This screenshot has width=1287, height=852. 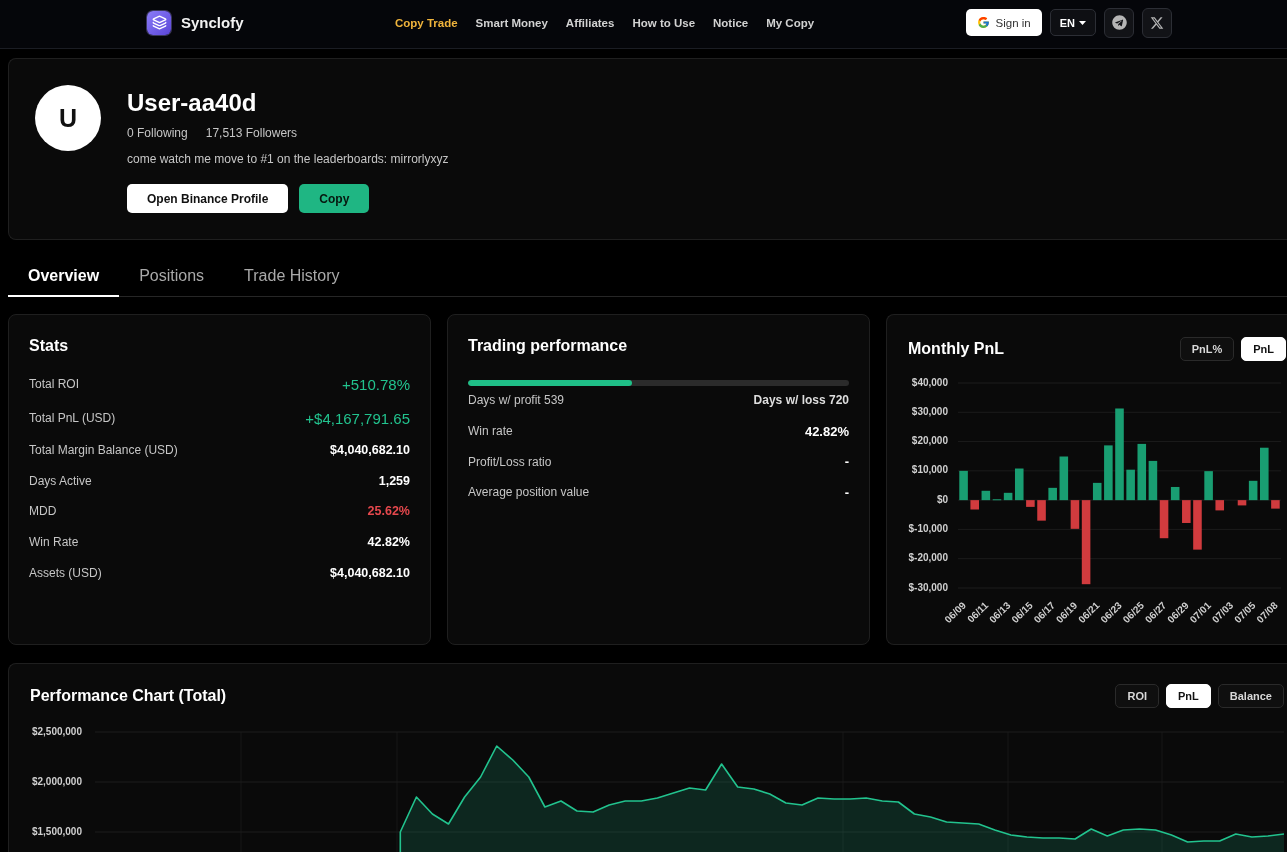 What do you see at coordinates (490, 431) in the screenshot?
I see `metric-label: Win rate` at bounding box center [490, 431].